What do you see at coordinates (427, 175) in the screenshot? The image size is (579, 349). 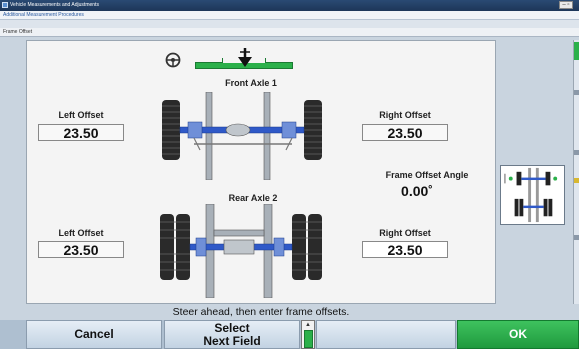 I see `frame-offset-angle-label: Frame Offset Angle` at bounding box center [427, 175].